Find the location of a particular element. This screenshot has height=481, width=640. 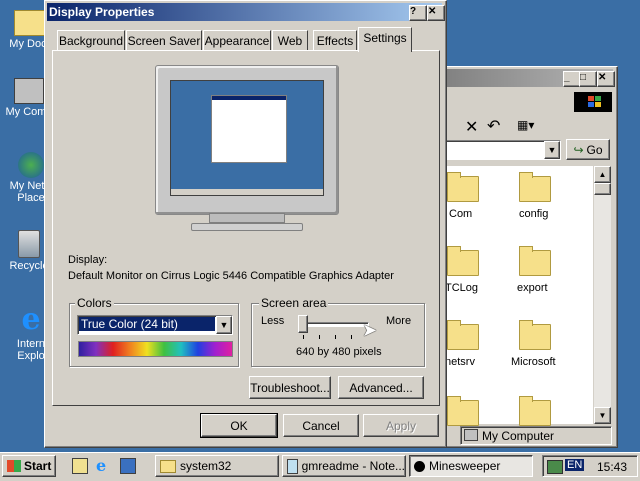

monitor-screen is located at coordinates (247, 138).